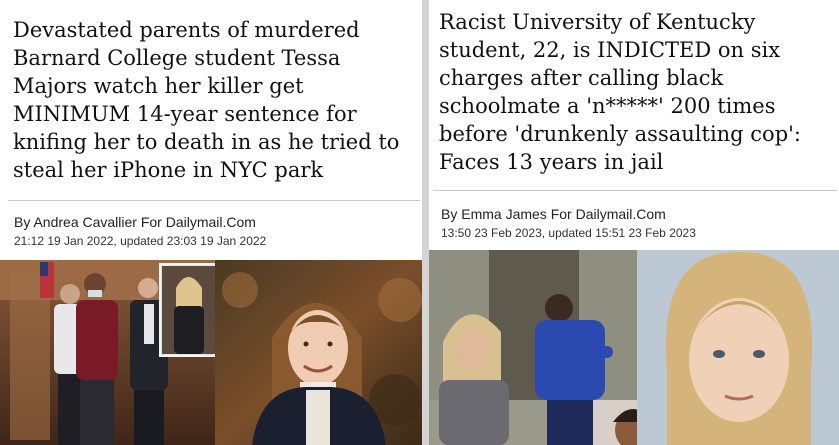 The image size is (839, 445). Describe the element at coordinates (553, 214) in the screenshot. I see `right-article-byline: By Emma James For Dailymail.Com` at that location.